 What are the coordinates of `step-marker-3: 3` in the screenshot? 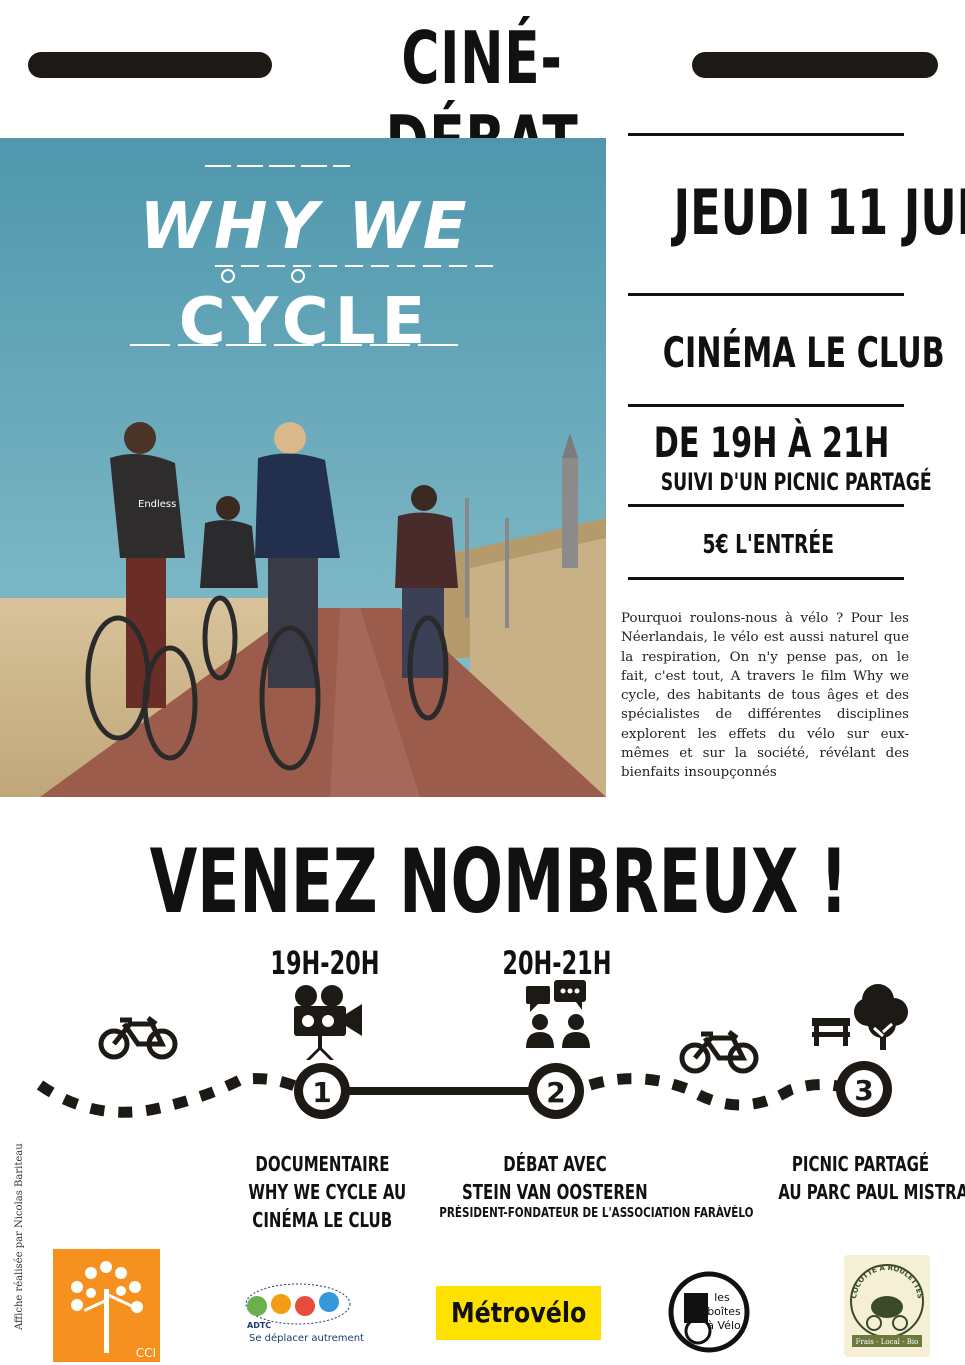 It's located at (864, 1089).